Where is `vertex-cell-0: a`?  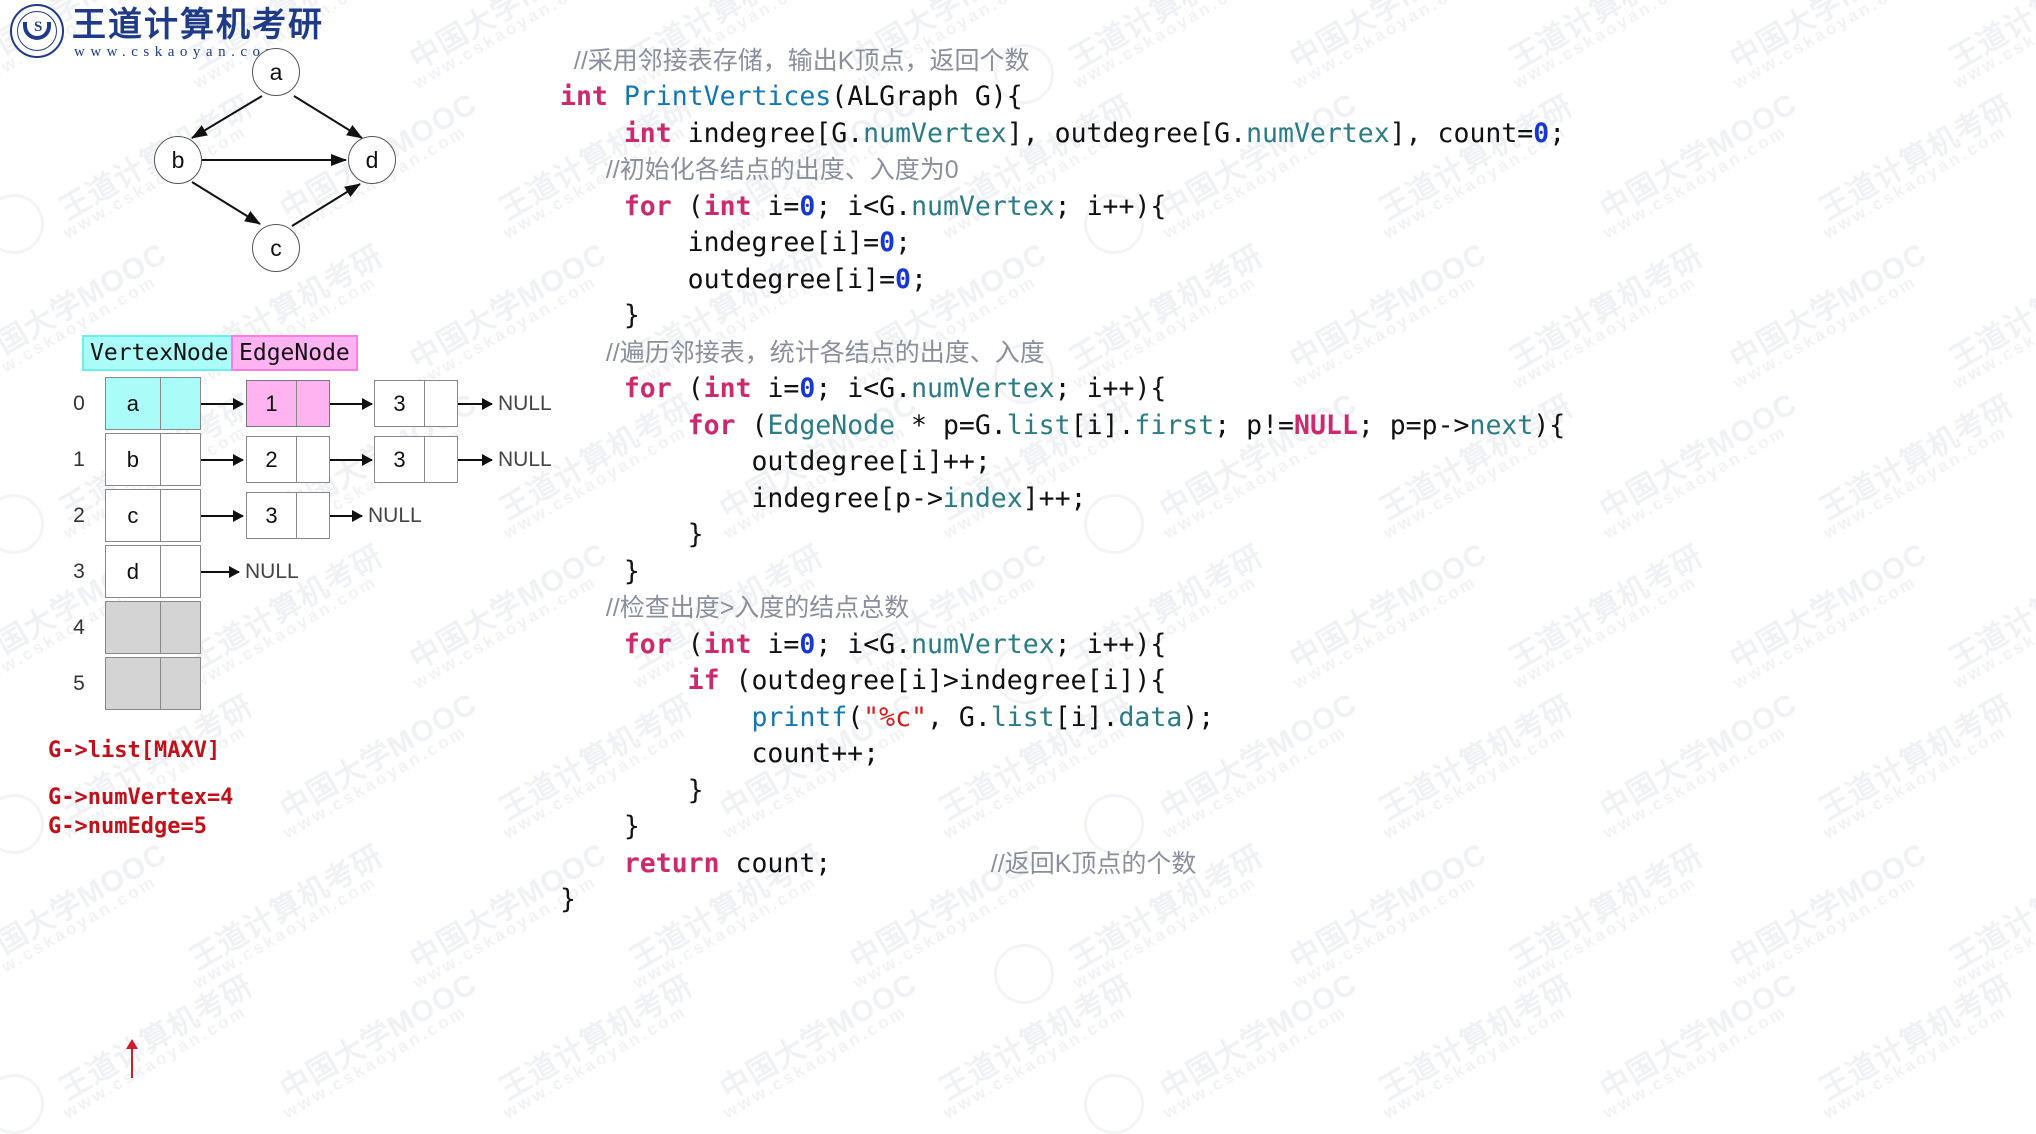 vertex-cell-0: a is located at coordinates (153, 403).